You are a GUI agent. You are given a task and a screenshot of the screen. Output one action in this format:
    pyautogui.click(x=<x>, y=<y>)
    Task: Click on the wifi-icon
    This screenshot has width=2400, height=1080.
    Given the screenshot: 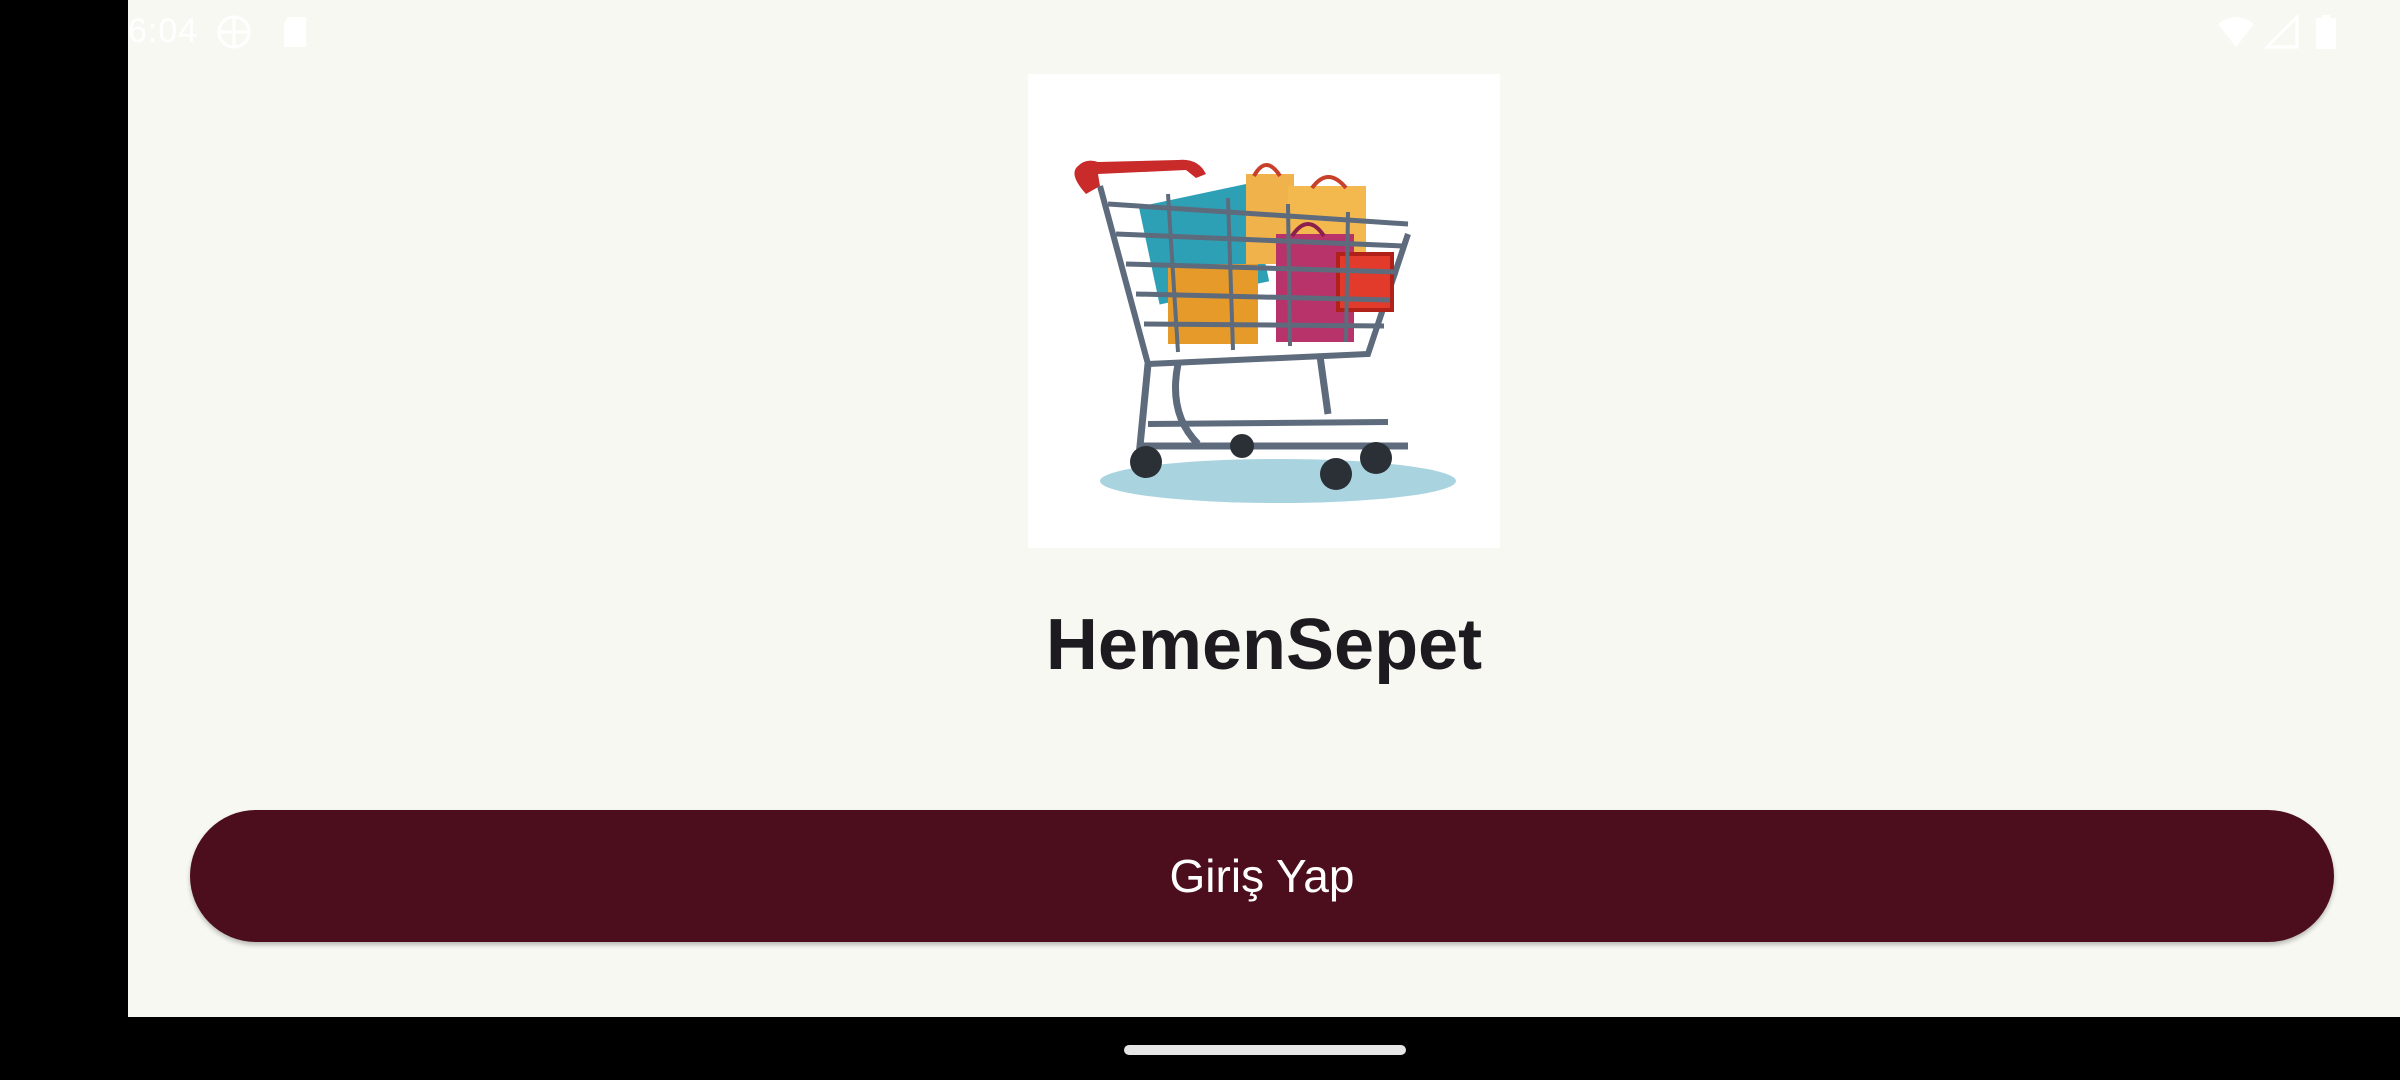 What is the action you would take?
    pyautogui.click(x=2235, y=32)
    